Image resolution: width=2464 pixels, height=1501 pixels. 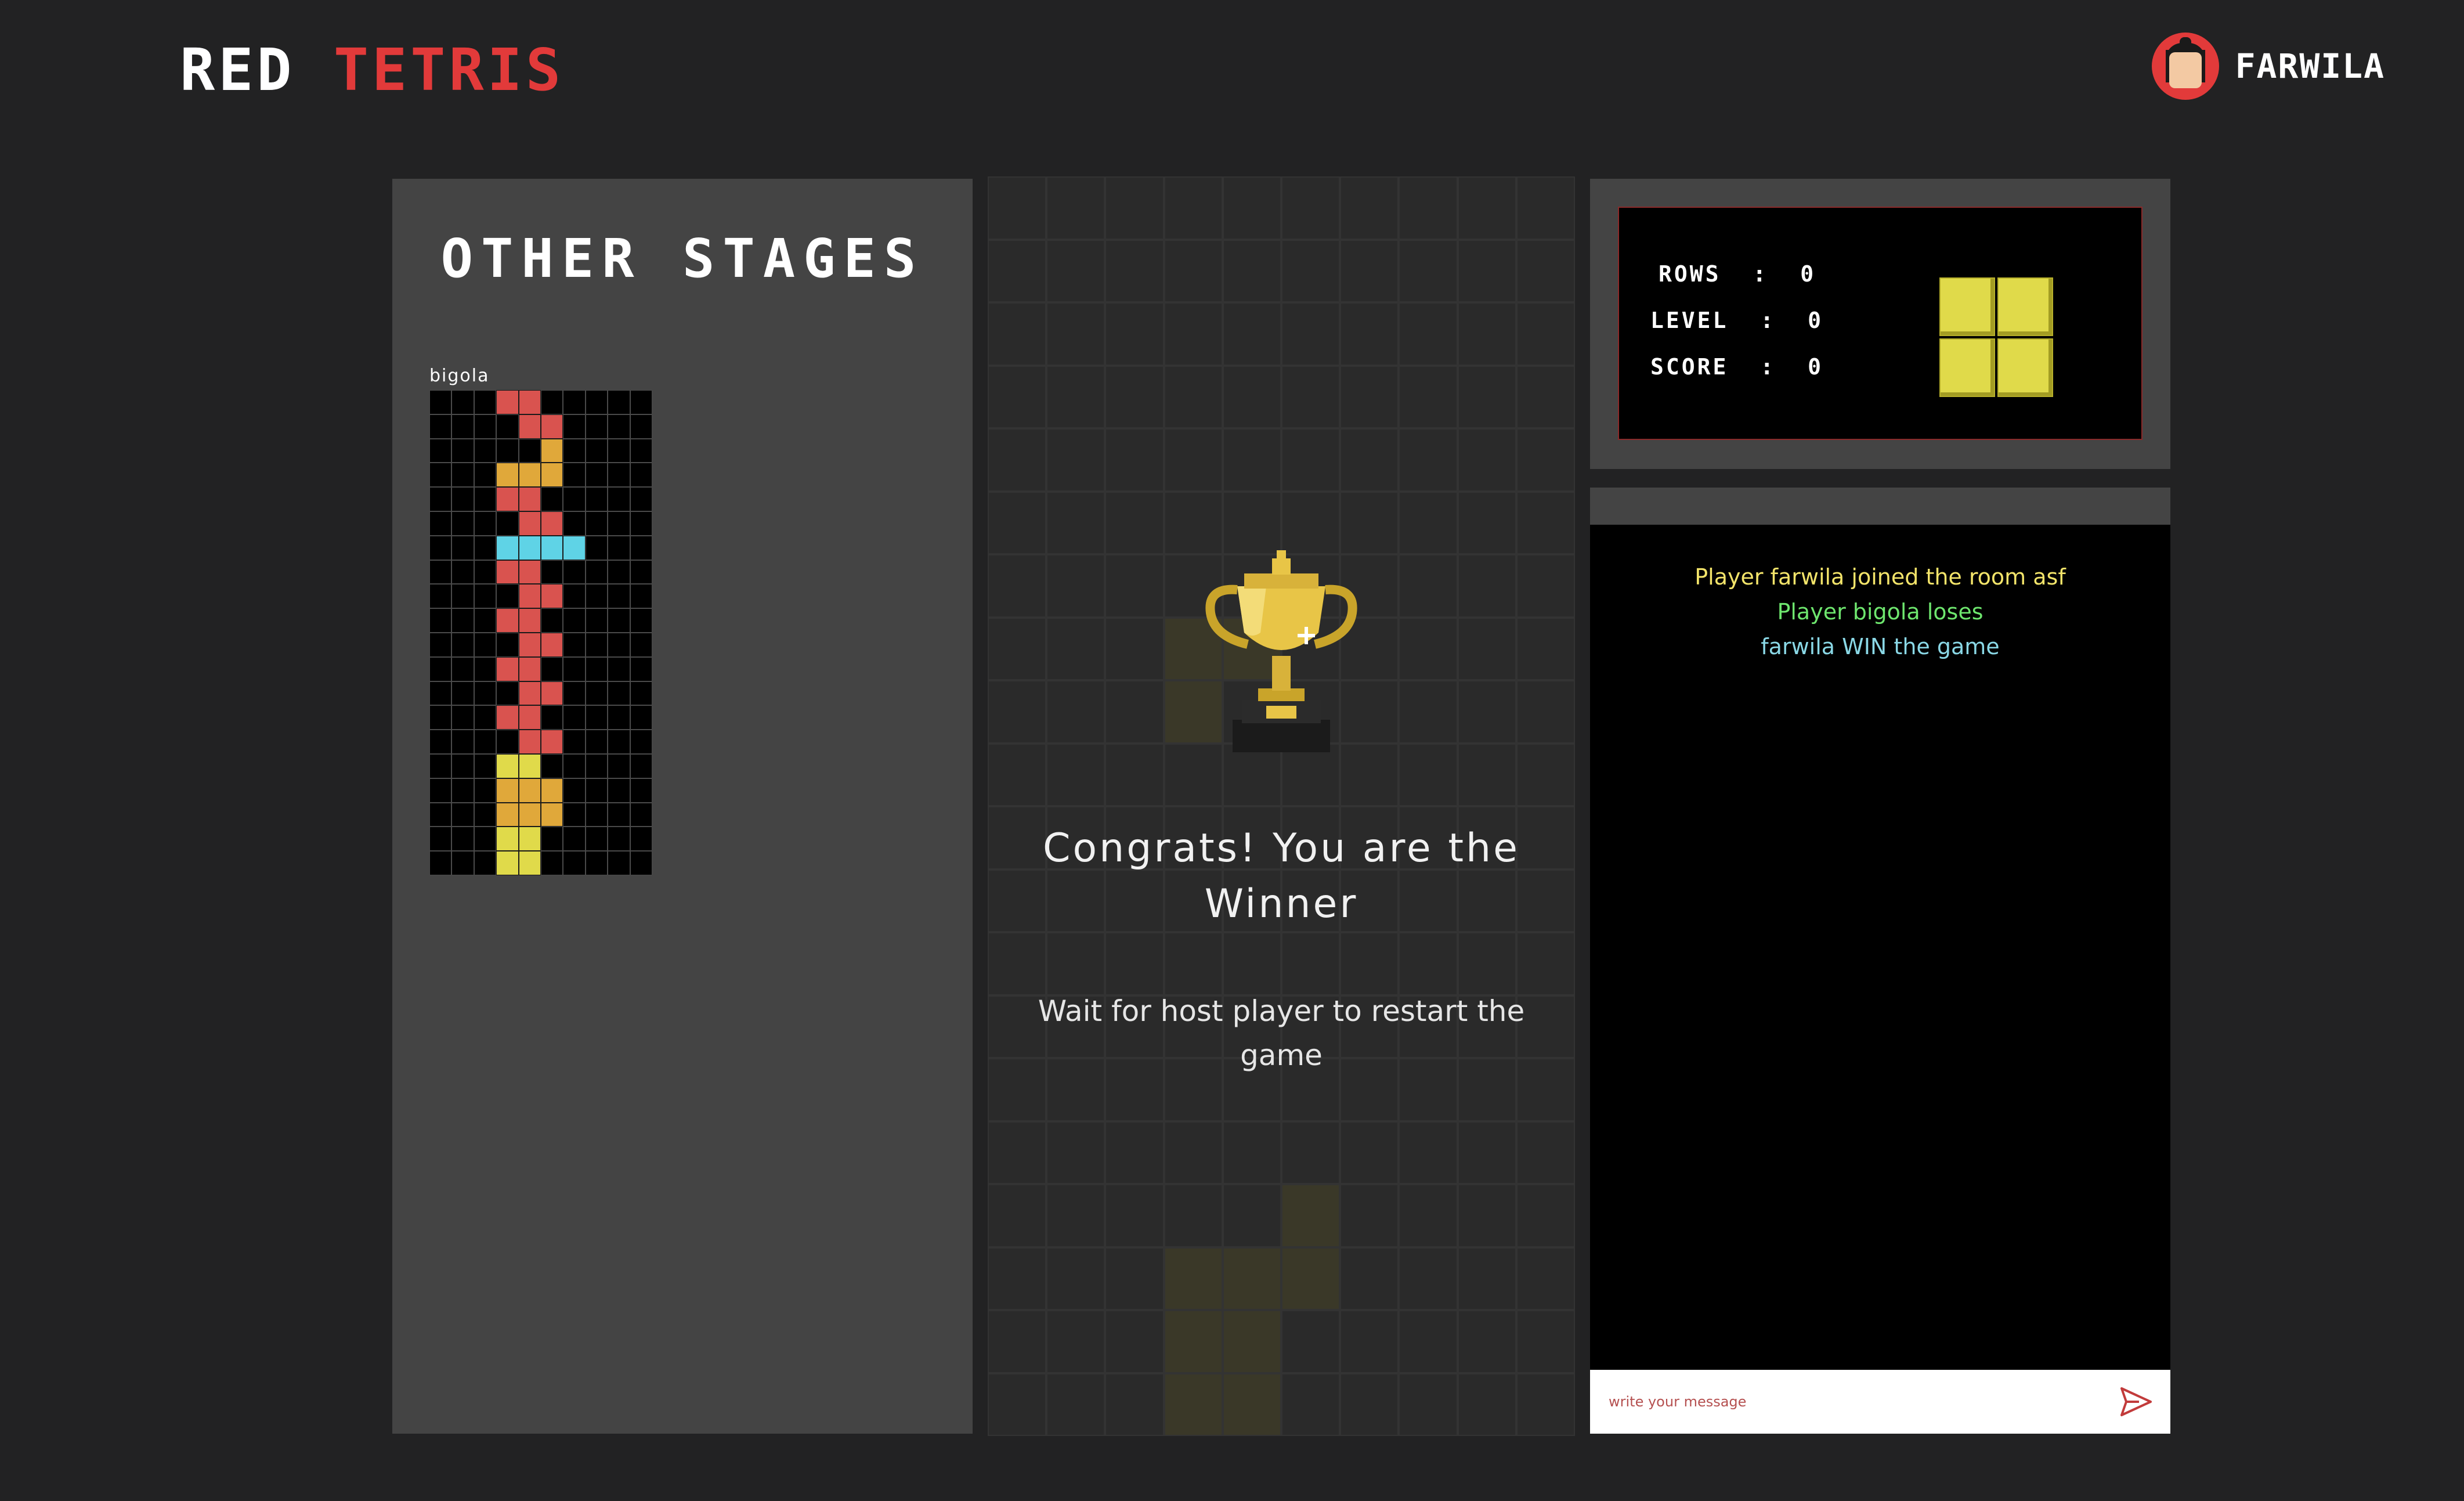 What do you see at coordinates (2268, 66) in the screenshot?
I see `user-profile: FARWILA` at bounding box center [2268, 66].